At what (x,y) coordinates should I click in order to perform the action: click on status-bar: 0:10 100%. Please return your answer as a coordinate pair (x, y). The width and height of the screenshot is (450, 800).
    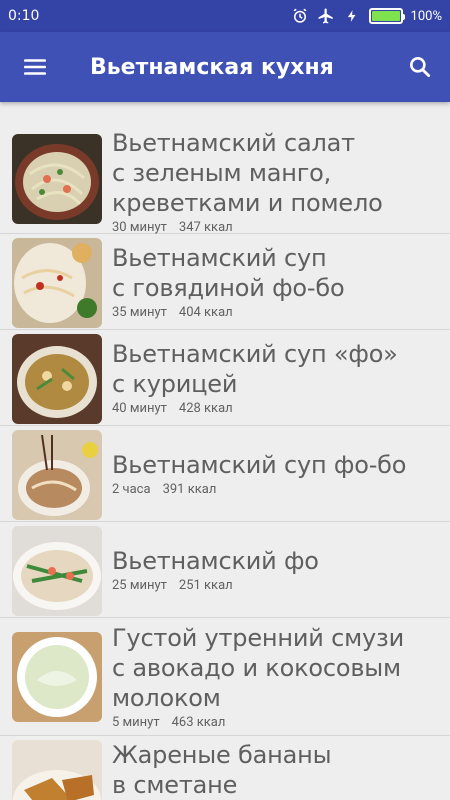
    Looking at the image, I should click on (225, 16).